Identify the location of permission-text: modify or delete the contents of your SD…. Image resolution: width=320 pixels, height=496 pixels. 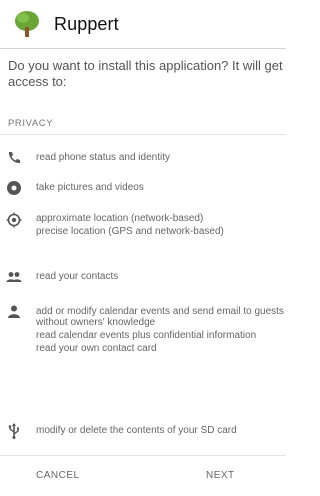
(136, 430).